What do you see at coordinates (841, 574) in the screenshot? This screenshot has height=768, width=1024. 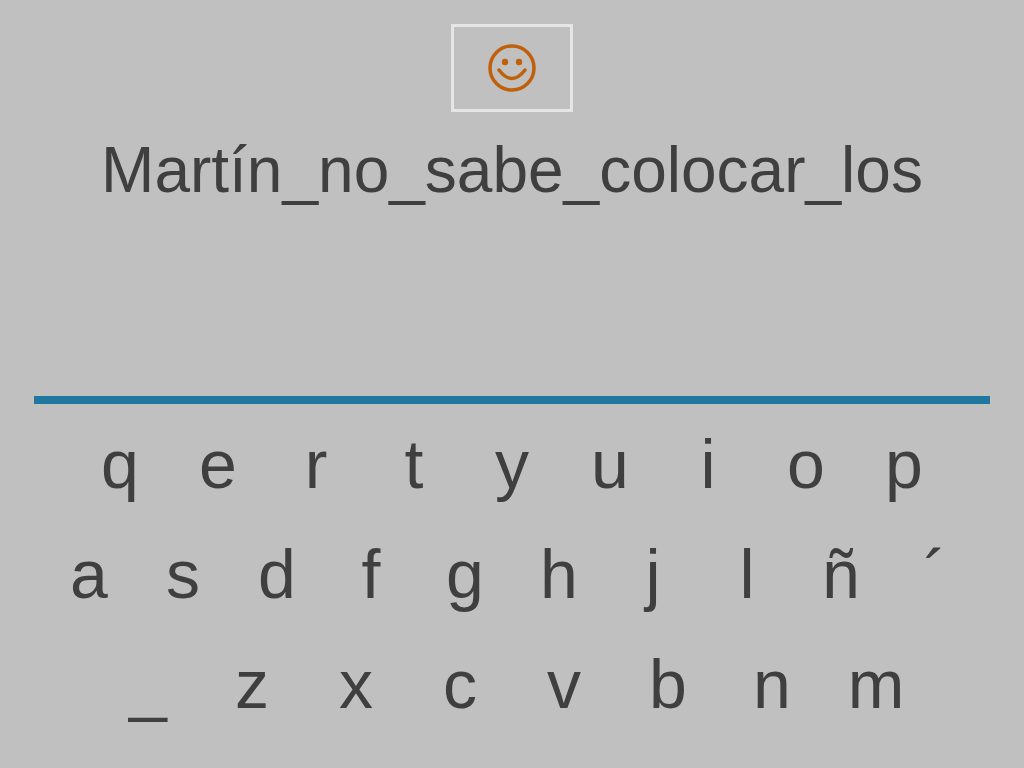 I see `letter-key: ñ` at bounding box center [841, 574].